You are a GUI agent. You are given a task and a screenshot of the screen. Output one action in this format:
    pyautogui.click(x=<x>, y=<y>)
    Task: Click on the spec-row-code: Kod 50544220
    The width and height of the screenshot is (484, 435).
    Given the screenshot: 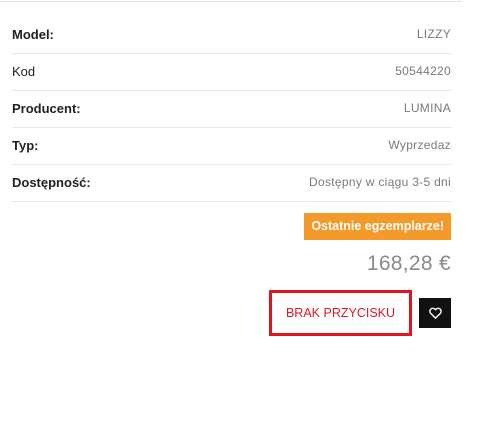 What is the action you would take?
    pyautogui.click(x=231, y=72)
    